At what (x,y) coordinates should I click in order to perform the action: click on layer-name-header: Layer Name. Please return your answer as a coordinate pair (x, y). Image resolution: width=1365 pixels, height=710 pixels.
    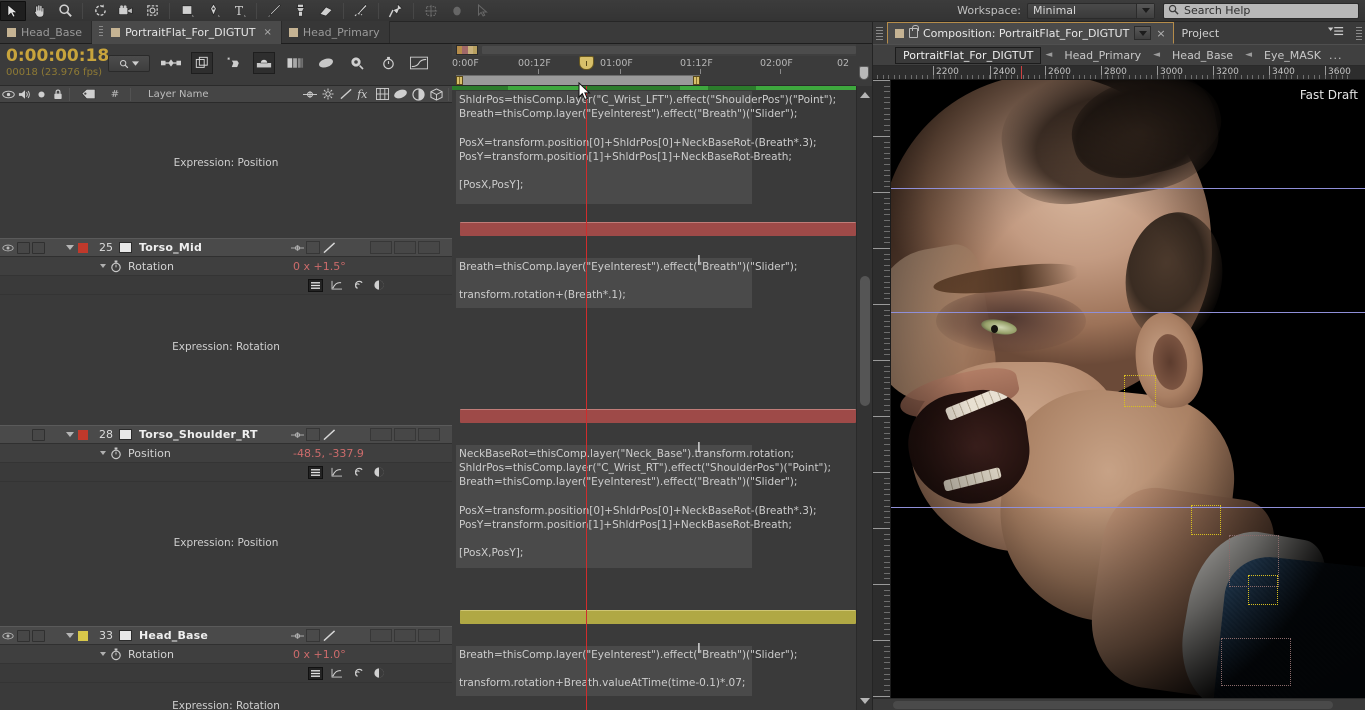
    Looking at the image, I should click on (209, 94).